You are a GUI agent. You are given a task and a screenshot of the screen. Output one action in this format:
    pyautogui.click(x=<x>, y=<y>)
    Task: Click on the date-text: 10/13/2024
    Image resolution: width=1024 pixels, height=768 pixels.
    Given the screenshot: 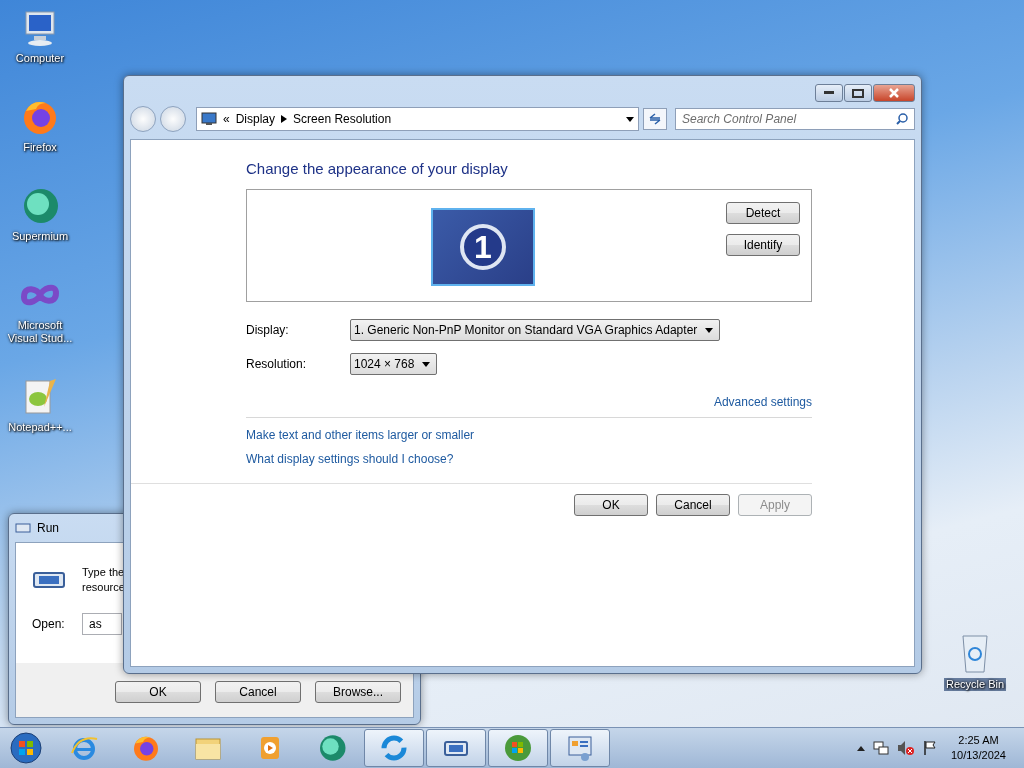 What is the action you would take?
    pyautogui.click(x=978, y=755)
    